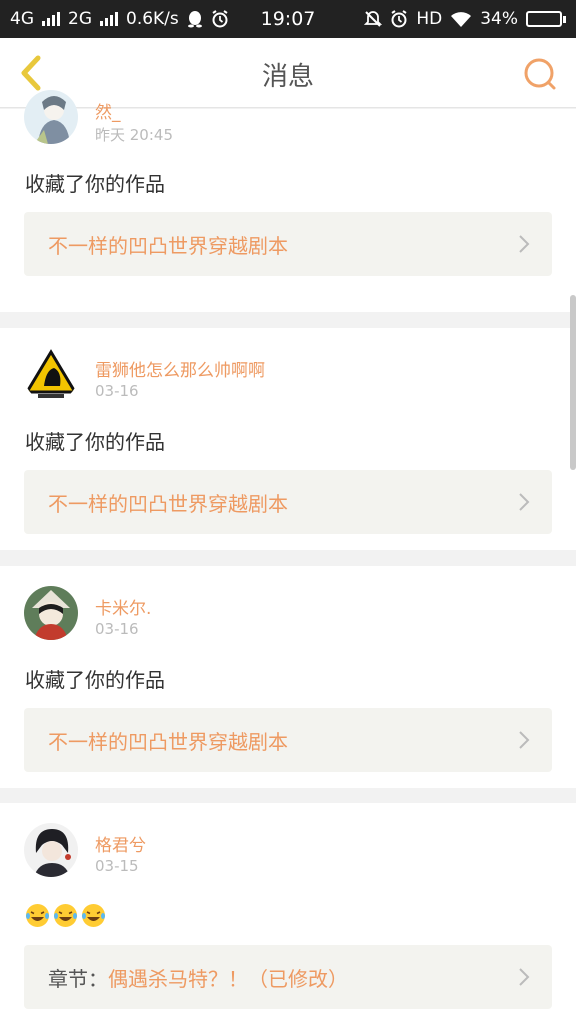 Image resolution: width=576 pixels, height=1024 pixels. What do you see at coordinates (546, 19) in the screenshot?
I see `battery-icon` at bounding box center [546, 19].